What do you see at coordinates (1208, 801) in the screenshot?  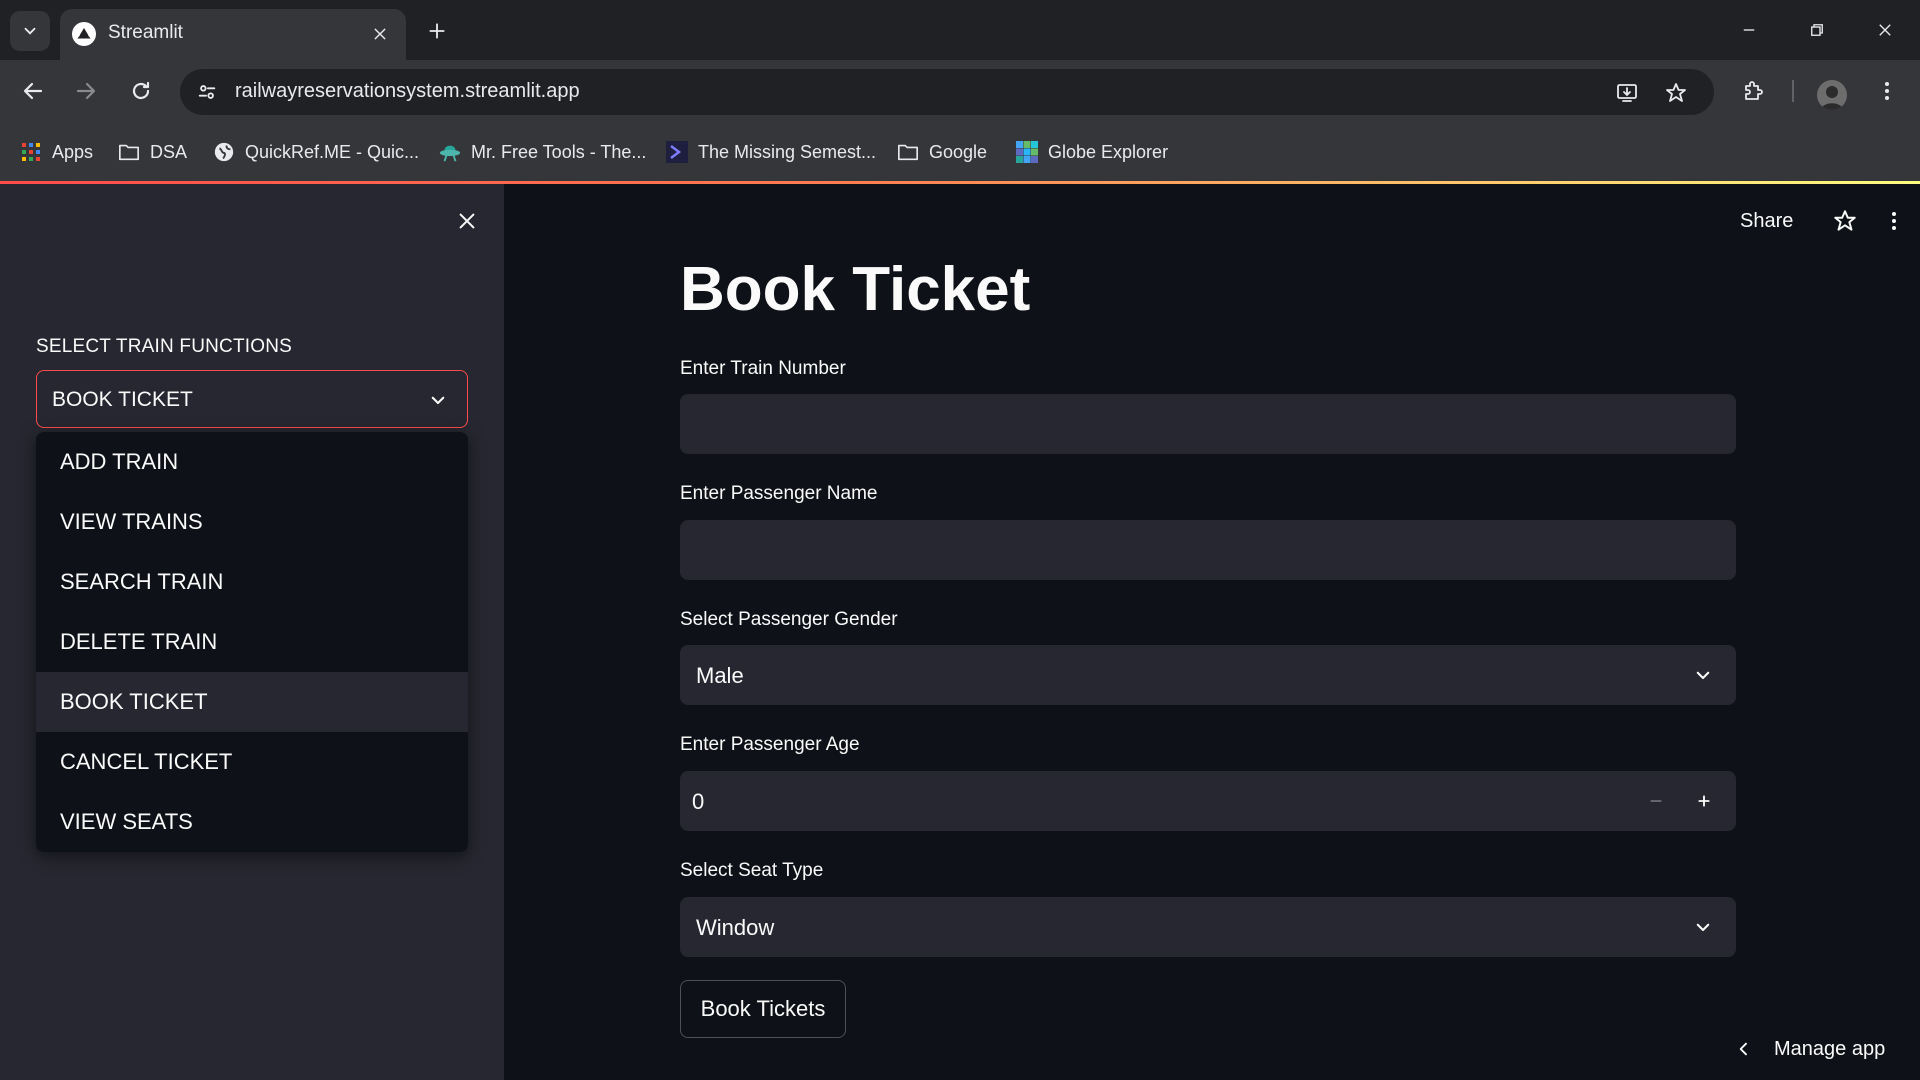 I see `age-number-input: 0` at bounding box center [1208, 801].